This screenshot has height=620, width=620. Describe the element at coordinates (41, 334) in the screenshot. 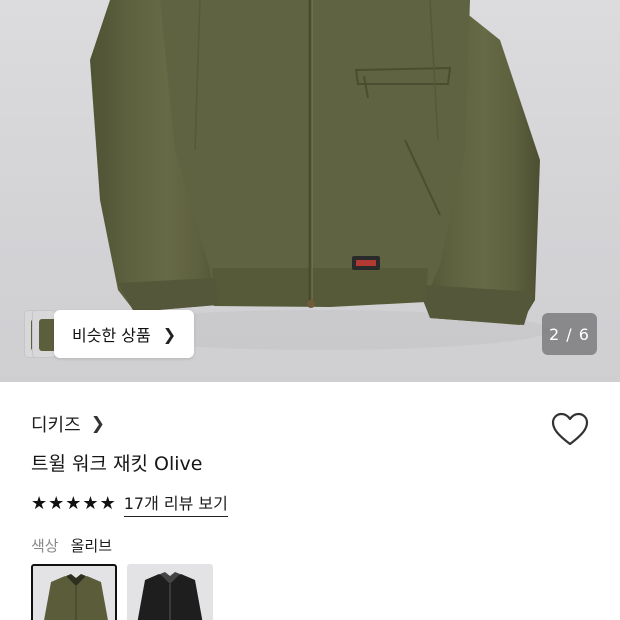

I see `similar-thumbnails` at that location.